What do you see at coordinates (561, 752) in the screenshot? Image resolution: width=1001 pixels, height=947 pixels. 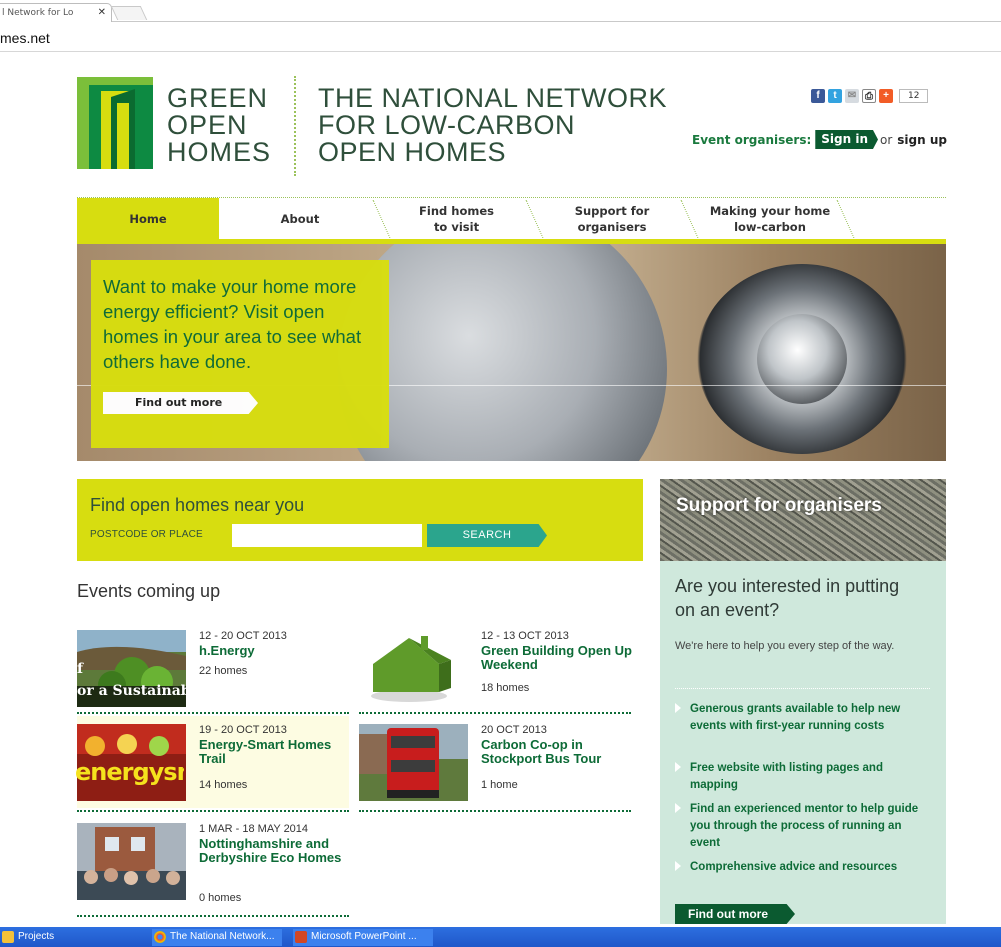 I see `event-title: Carbon Co-op in Stockport Bus Tour` at bounding box center [561, 752].